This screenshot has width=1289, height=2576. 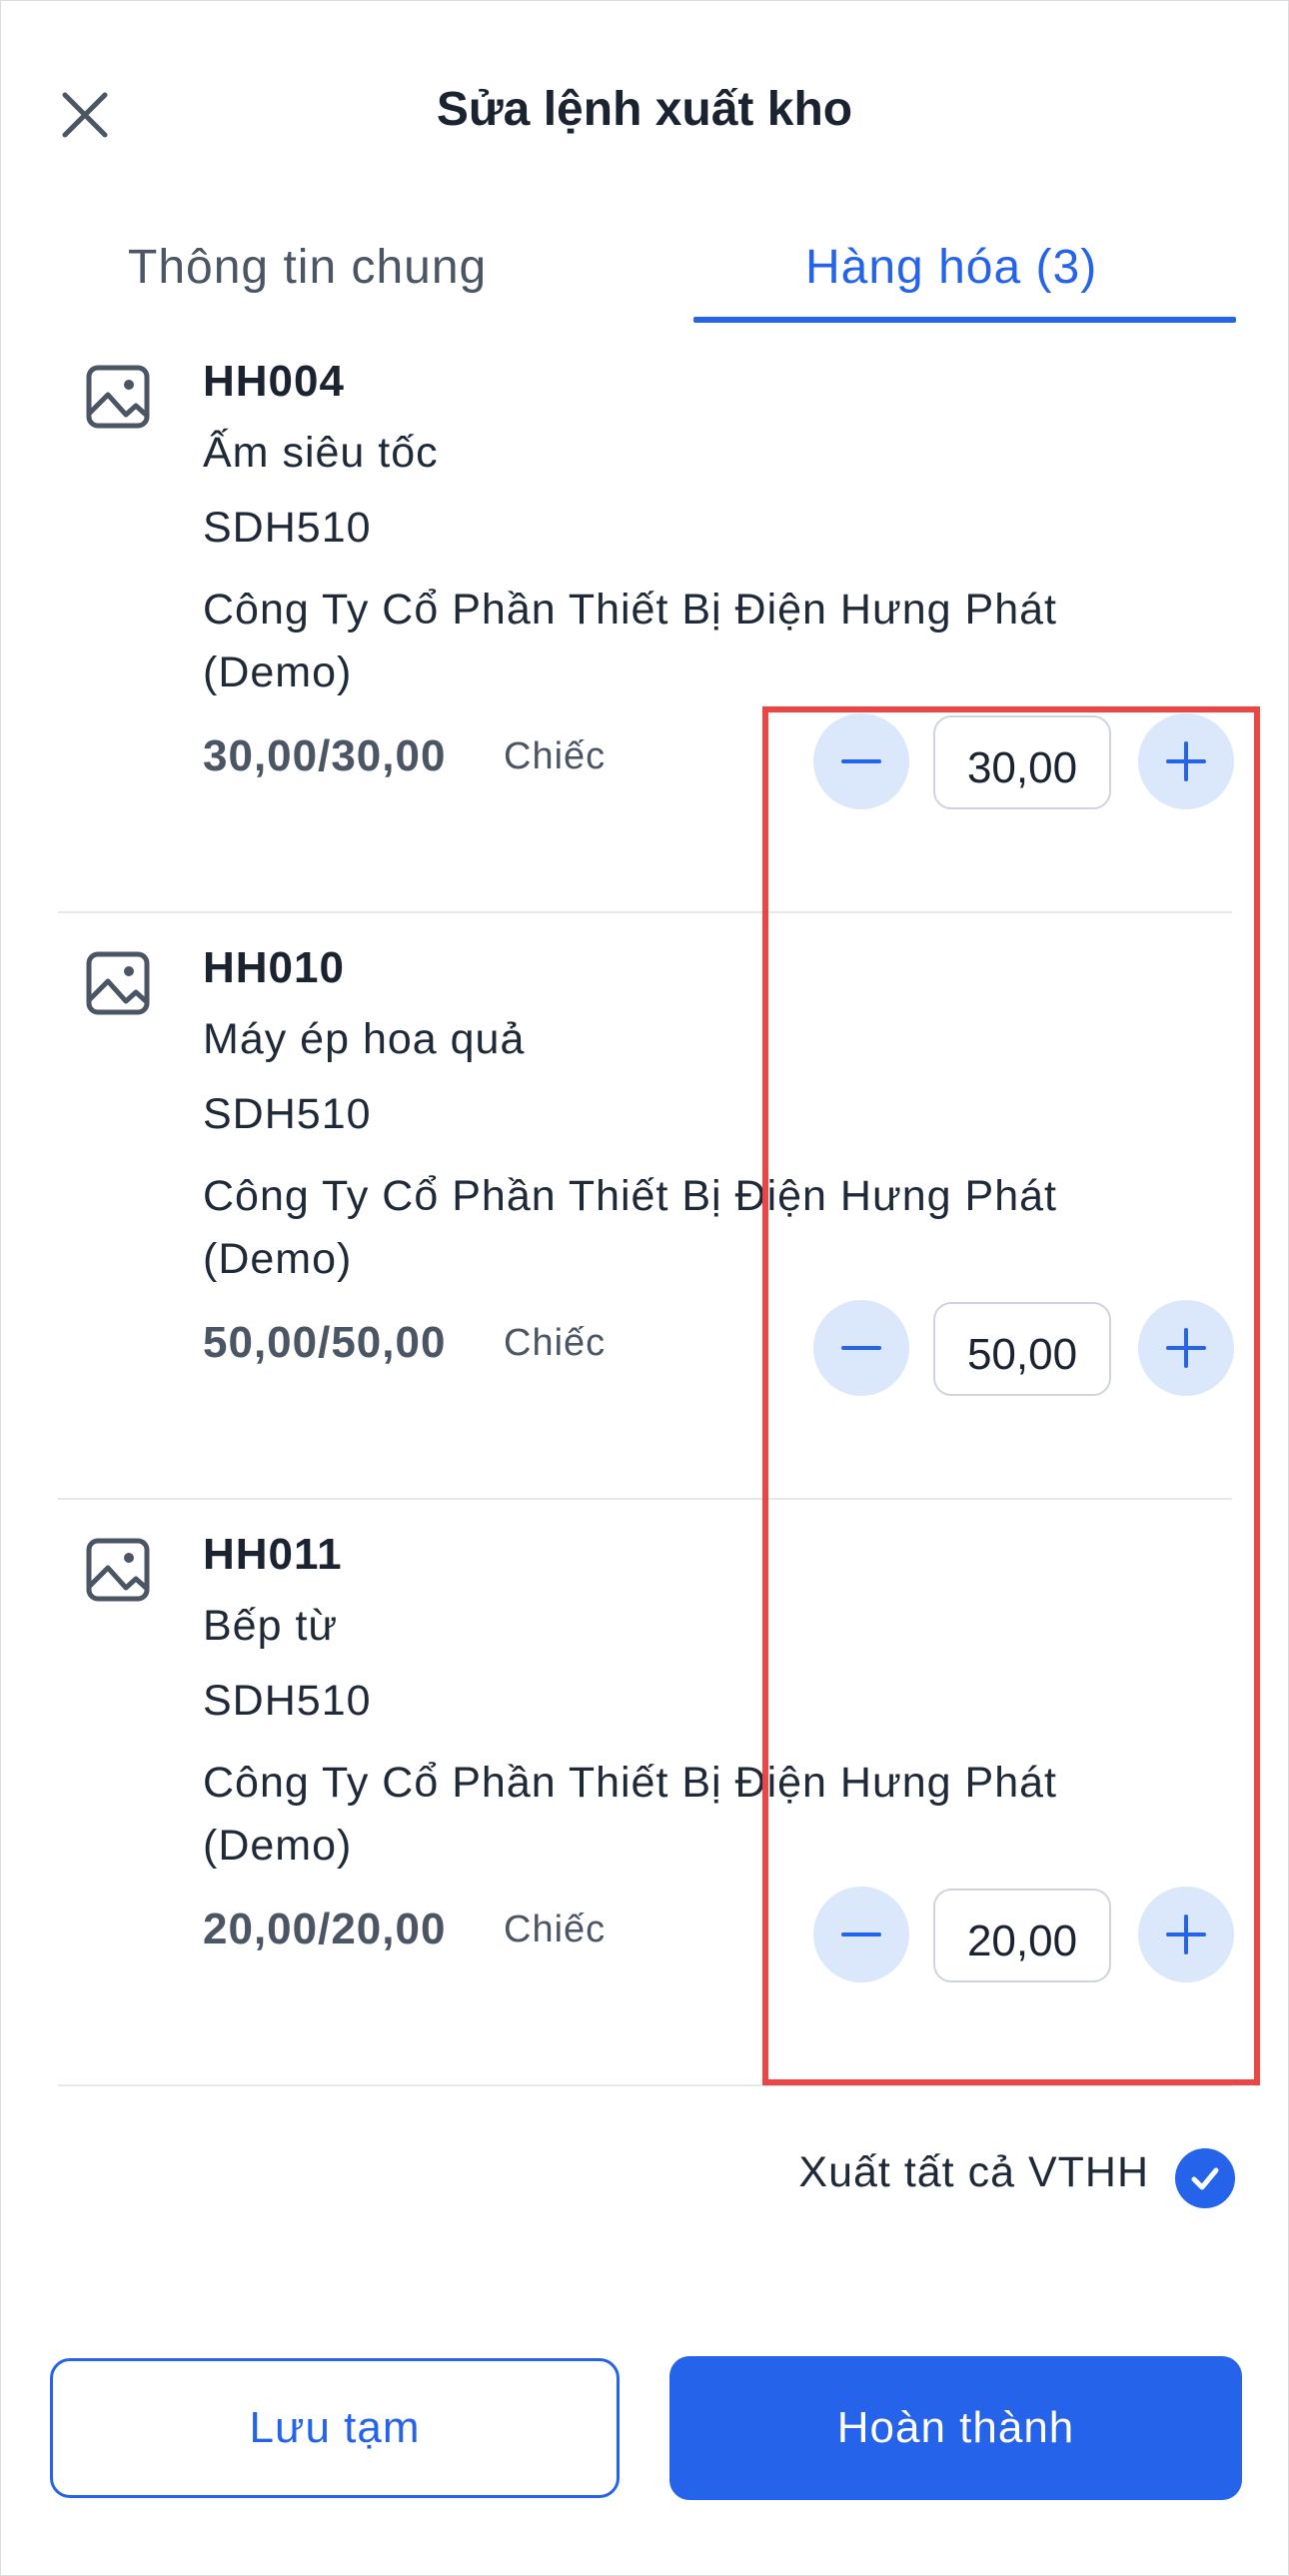 I want to click on complete-button: Hoàn thành, so click(x=955, y=2428).